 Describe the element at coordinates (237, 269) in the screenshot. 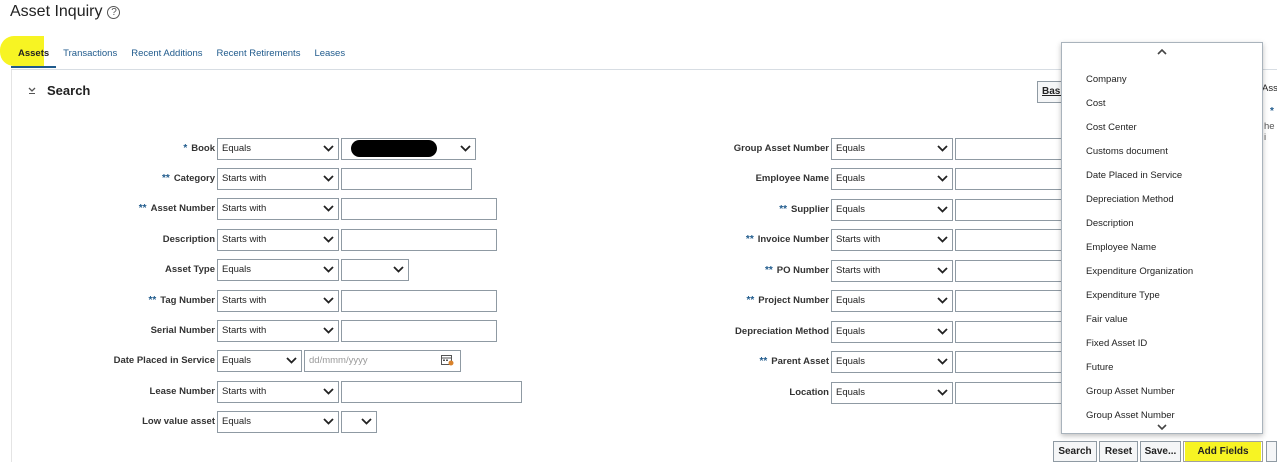

I see `asset-type-operator-value: Equals` at that location.